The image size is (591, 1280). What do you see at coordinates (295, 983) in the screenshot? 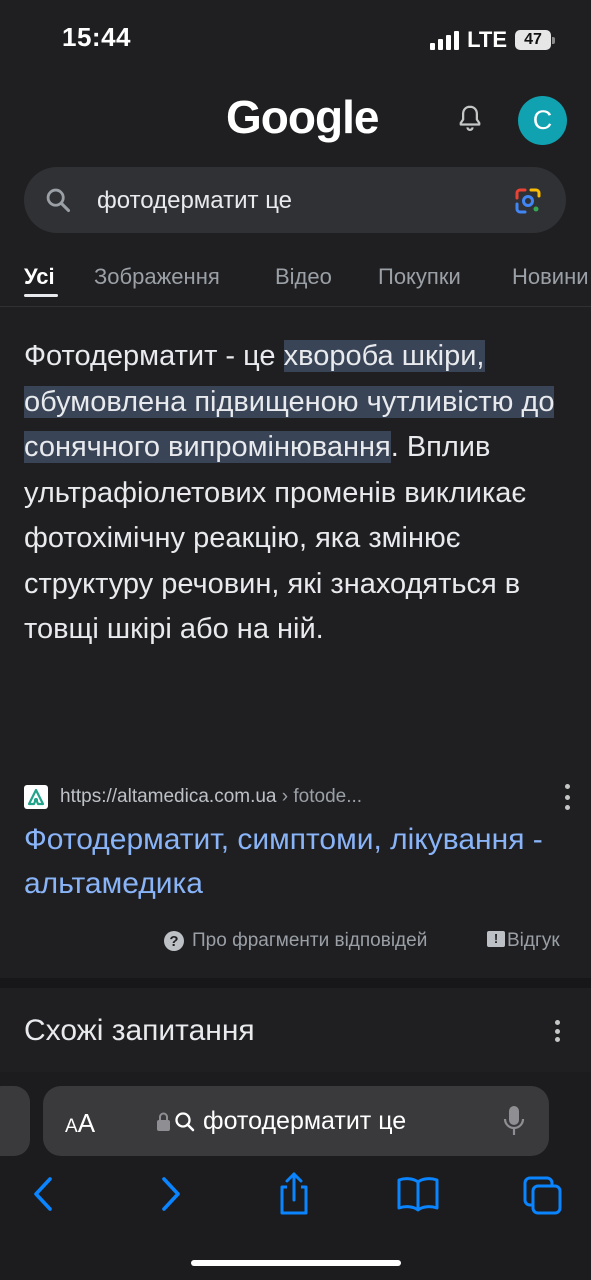
I see `section-divider` at bounding box center [295, 983].